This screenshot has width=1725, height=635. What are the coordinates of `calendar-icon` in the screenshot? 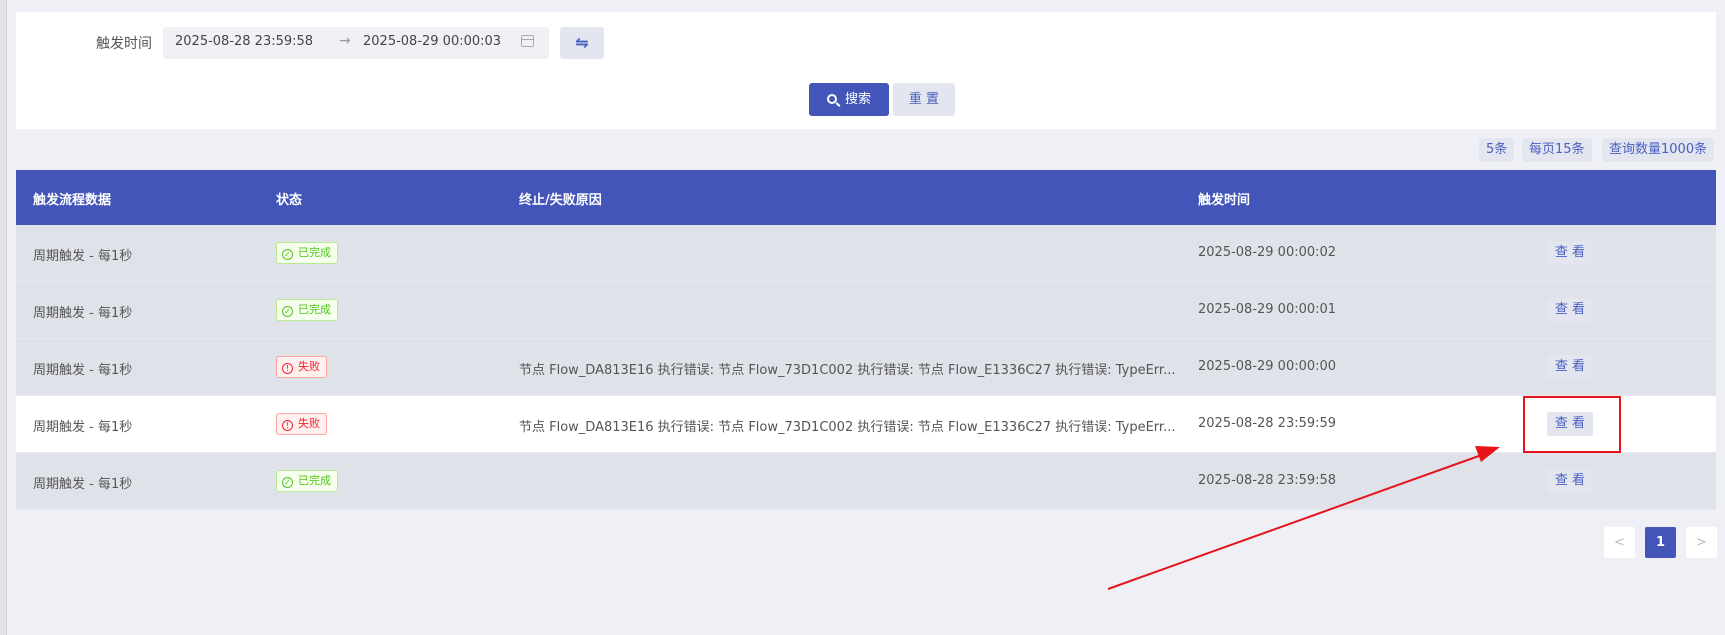 It's located at (527, 41).